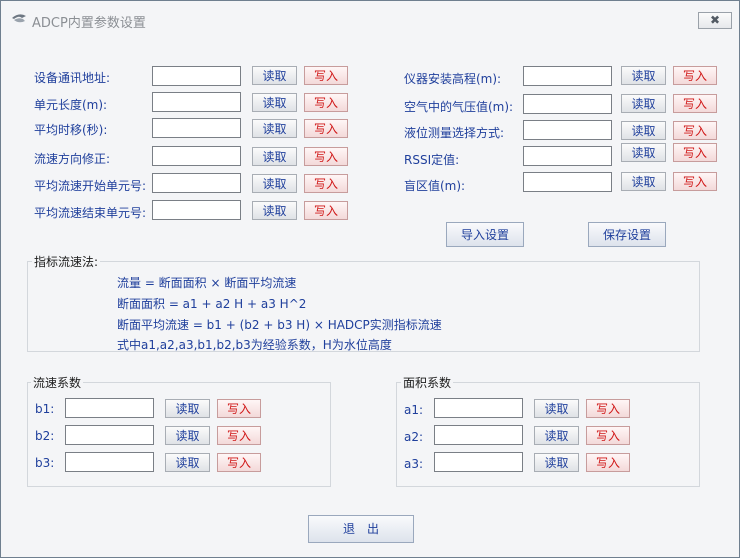 The height and width of the screenshot is (558, 740). Describe the element at coordinates (326, 183) in the screenshot. I see `avg-start-cell-write-button: 写入` at that location.